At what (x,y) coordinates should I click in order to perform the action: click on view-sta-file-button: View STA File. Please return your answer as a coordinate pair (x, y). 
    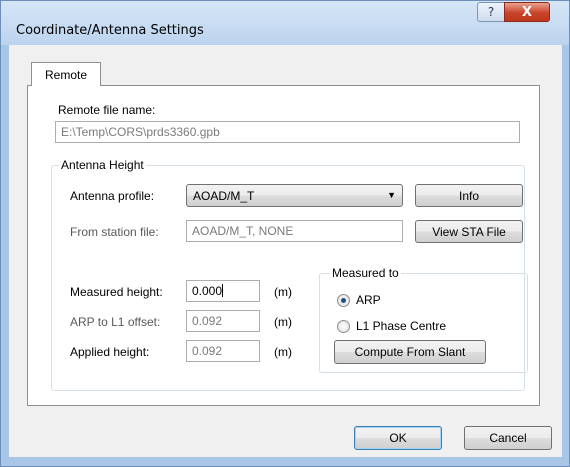
    Looking at the image, I should click on (469, 231).